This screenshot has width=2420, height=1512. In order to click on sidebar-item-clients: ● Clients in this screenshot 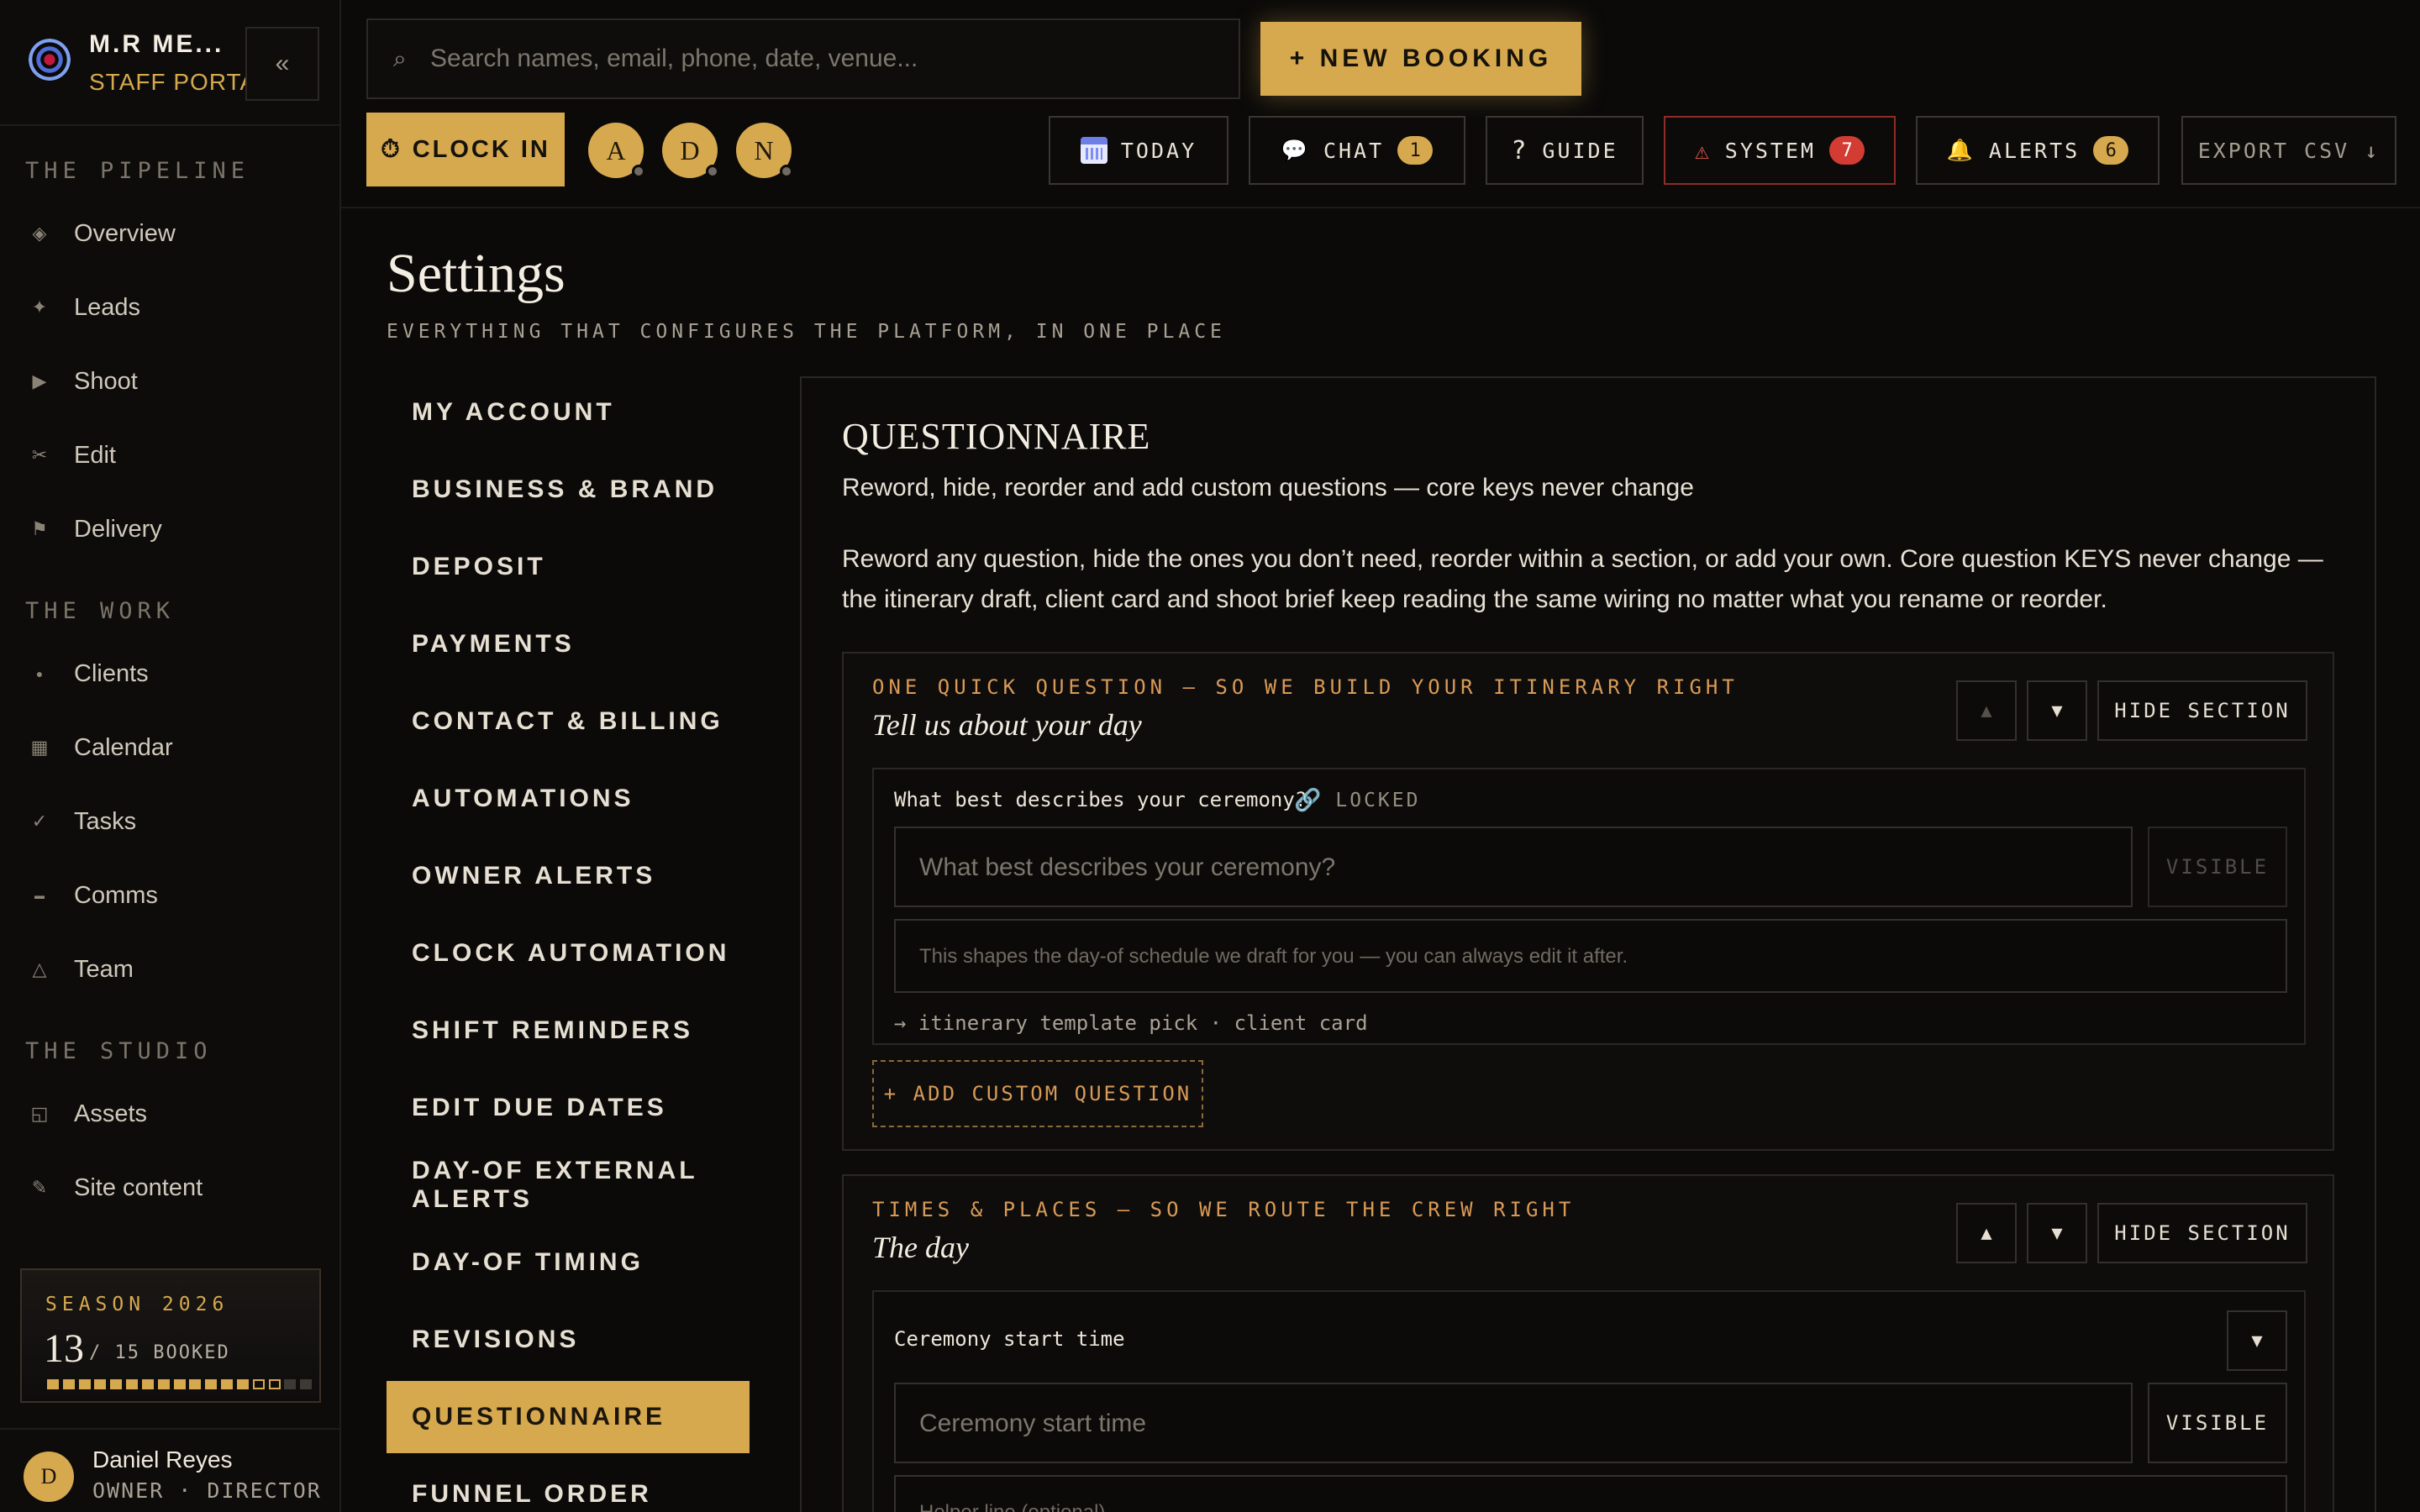, I will do `click(169, 674)`.